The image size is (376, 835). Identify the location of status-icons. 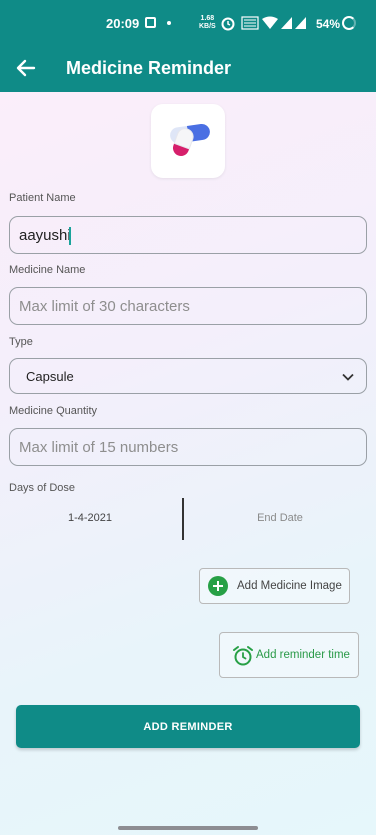
(263, 23).